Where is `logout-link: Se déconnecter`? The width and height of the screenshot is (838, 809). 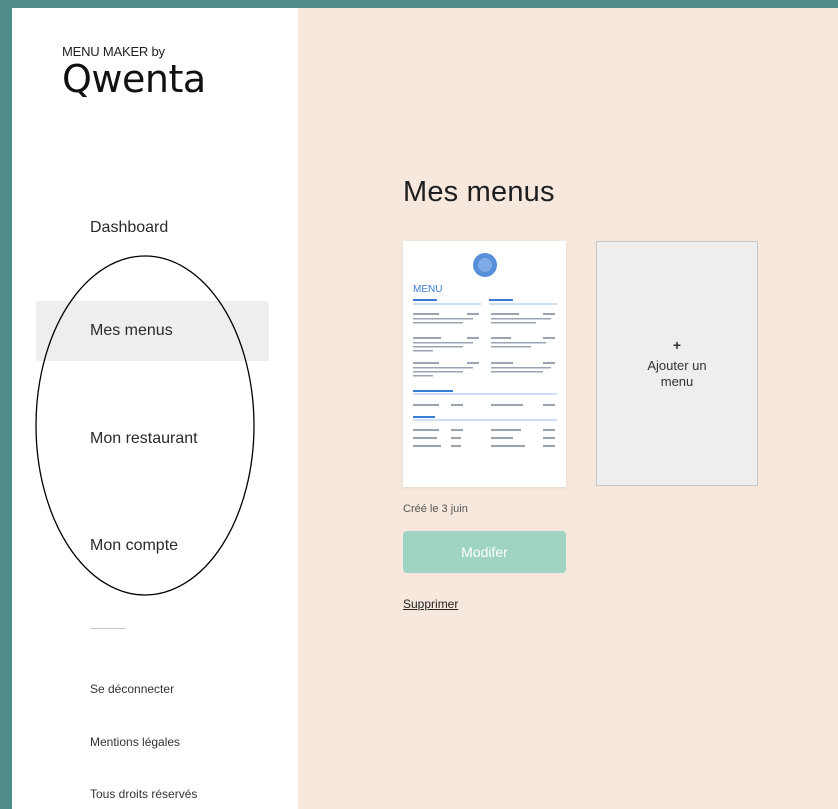
logout-link: Se déconnecter is located at coordinates (132, 689).